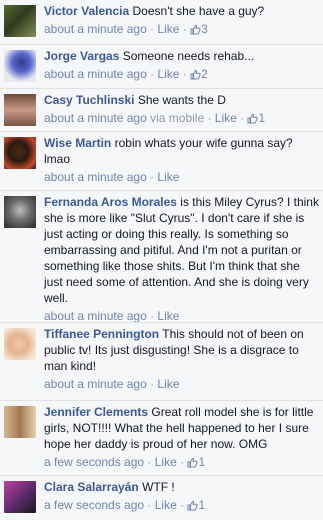 Image resolution: width=323 pixels, height=520 pixels. What do you see at coordinates (96, 412) in the screenshot?
I see `comment-author: Jennifer Clements` at bounding box center [96, 412].